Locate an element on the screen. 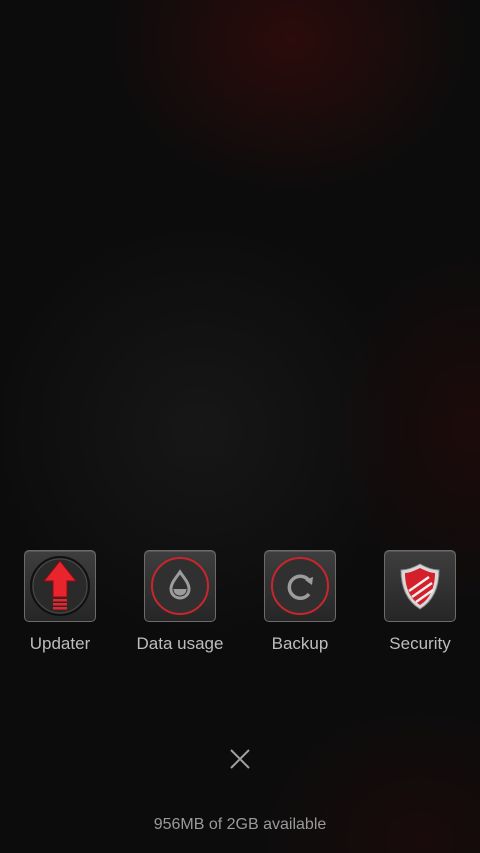  app-backup-tile is located at coordinates (300, 586).